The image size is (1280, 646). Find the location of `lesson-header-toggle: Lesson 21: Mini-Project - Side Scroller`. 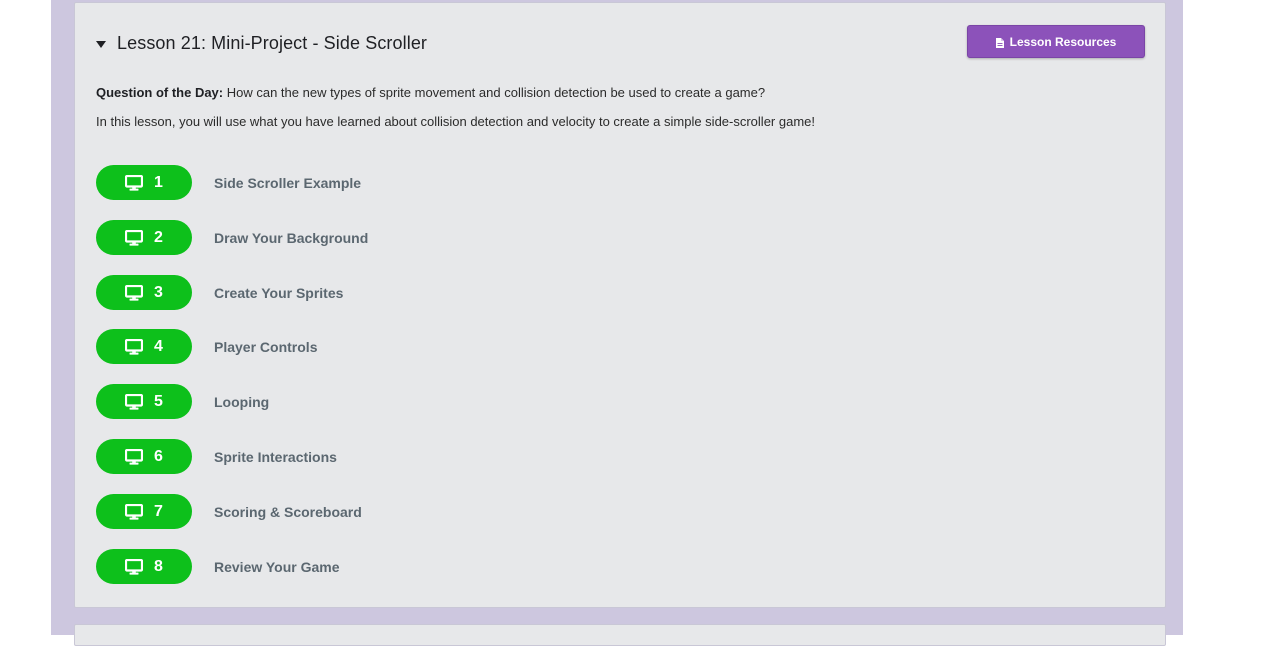

lesson-header-toggle: Lesson 21: Mini-Project - Side Scroller is located at coordinates (261, 43).